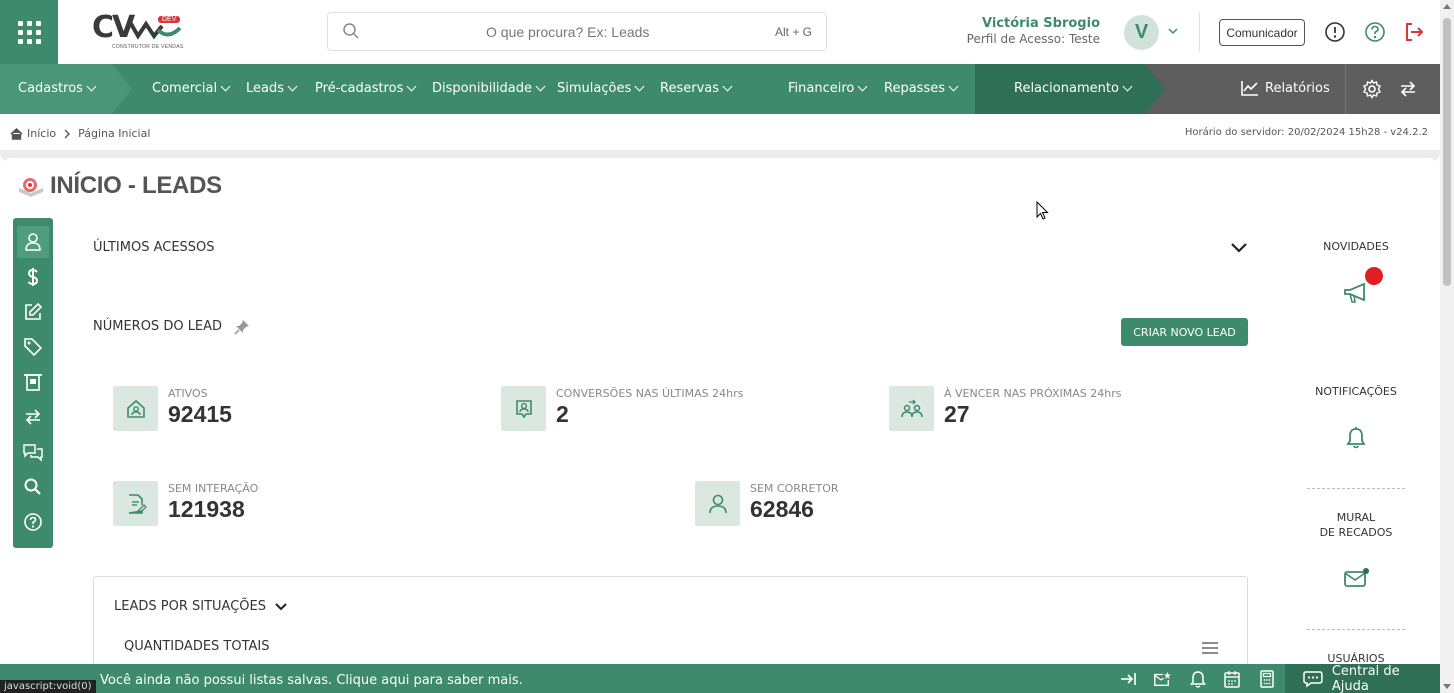 This screenshot has width=1454, height=693. Describe the element at coordinates (1041, 23) in the screenshot. I see `user-name: Victória Sbrogio` at that location.